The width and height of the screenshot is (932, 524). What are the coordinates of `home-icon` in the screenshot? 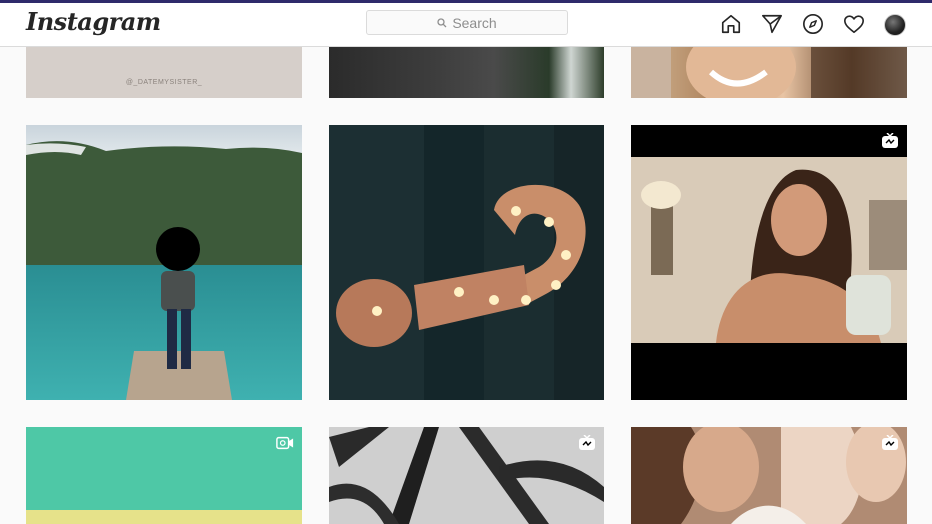 It's located at (731, 24).